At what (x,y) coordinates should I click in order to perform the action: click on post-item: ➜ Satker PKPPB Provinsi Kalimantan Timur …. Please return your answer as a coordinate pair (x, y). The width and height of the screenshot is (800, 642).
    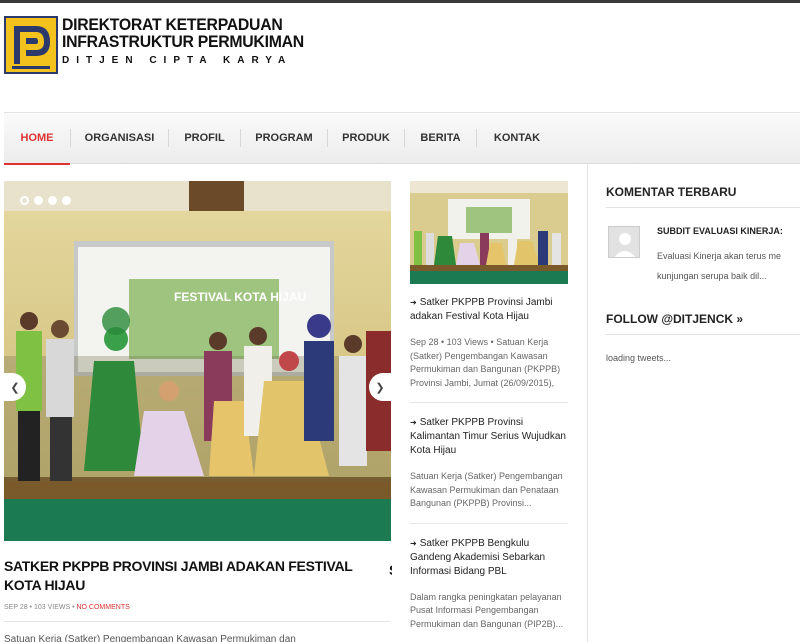
    Looking at the image, I should click on (489, 470).